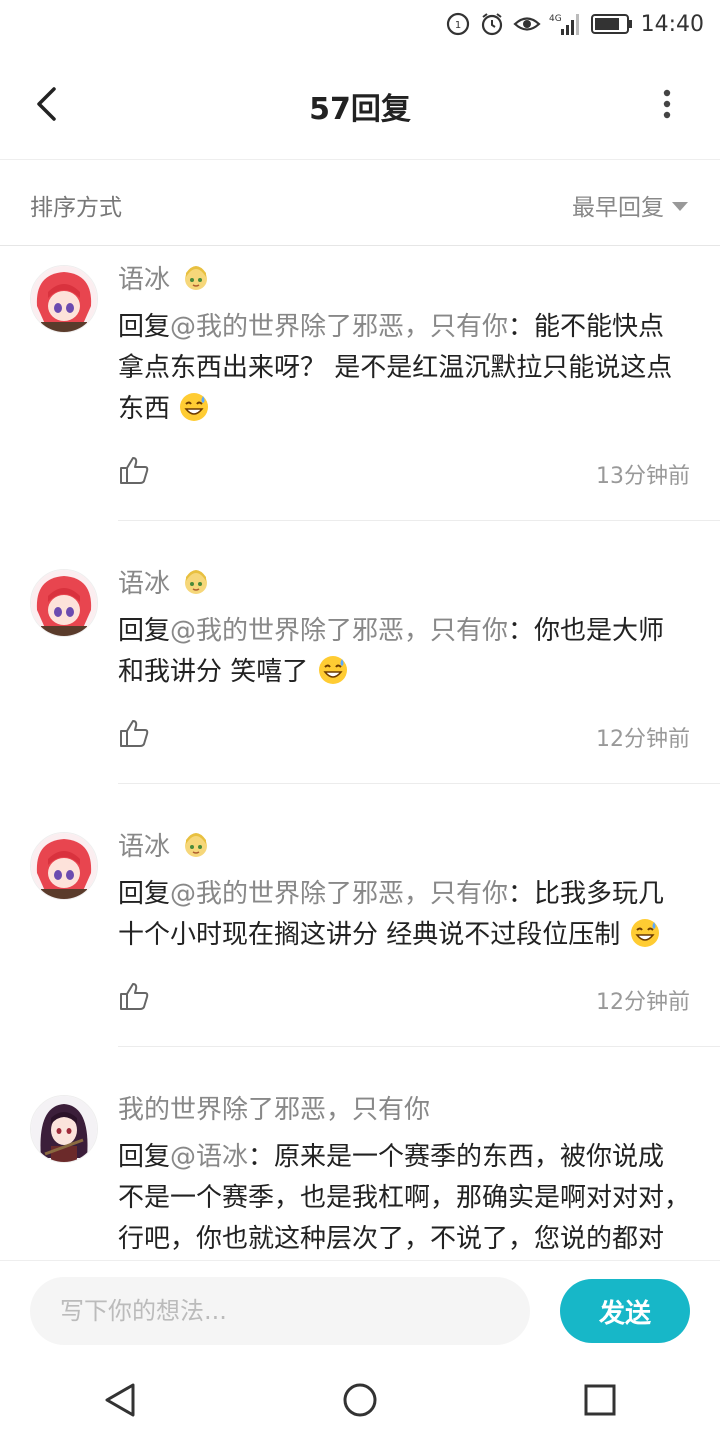 The height and width of the screenshot is (1440, 720). I want to click on comment-input, so click(280, 1311).